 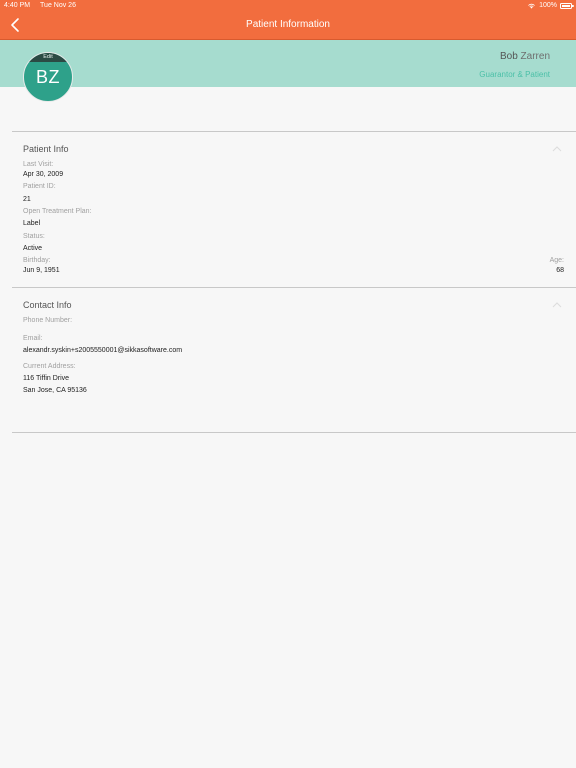 What do you see at coordinates (48, 320) in the screenshot?
I see `phone-number-label: Phone Number:` at bounding box center [48, 320].